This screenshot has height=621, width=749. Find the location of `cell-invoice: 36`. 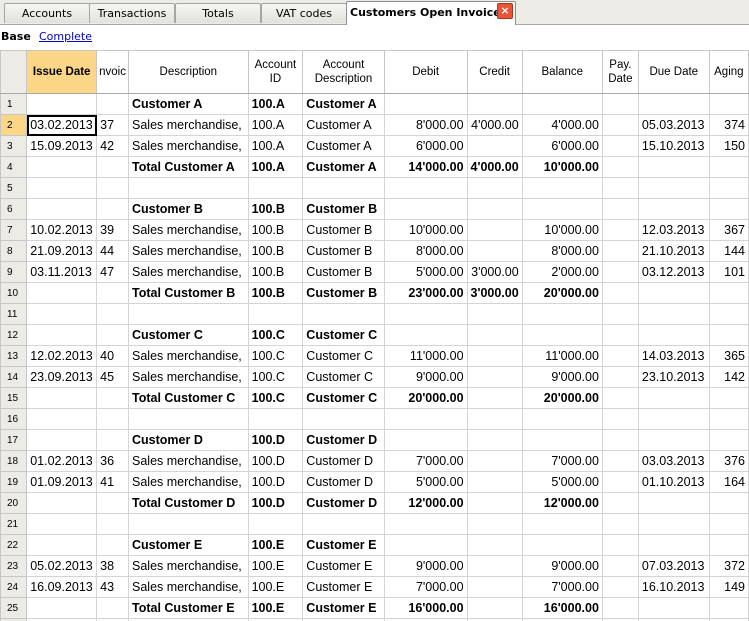

cell-invoice: 36 is located at coordinates (112, 461).